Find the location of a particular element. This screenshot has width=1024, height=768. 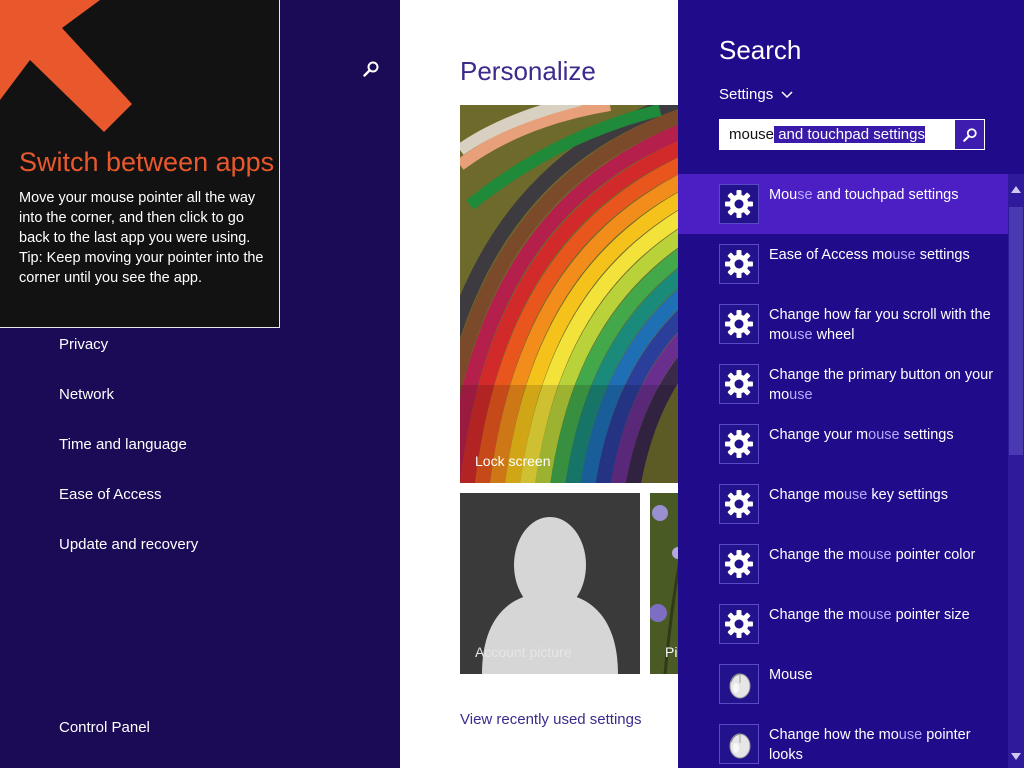

account-picture-label: Account picture is located at coordinates (523, 652).